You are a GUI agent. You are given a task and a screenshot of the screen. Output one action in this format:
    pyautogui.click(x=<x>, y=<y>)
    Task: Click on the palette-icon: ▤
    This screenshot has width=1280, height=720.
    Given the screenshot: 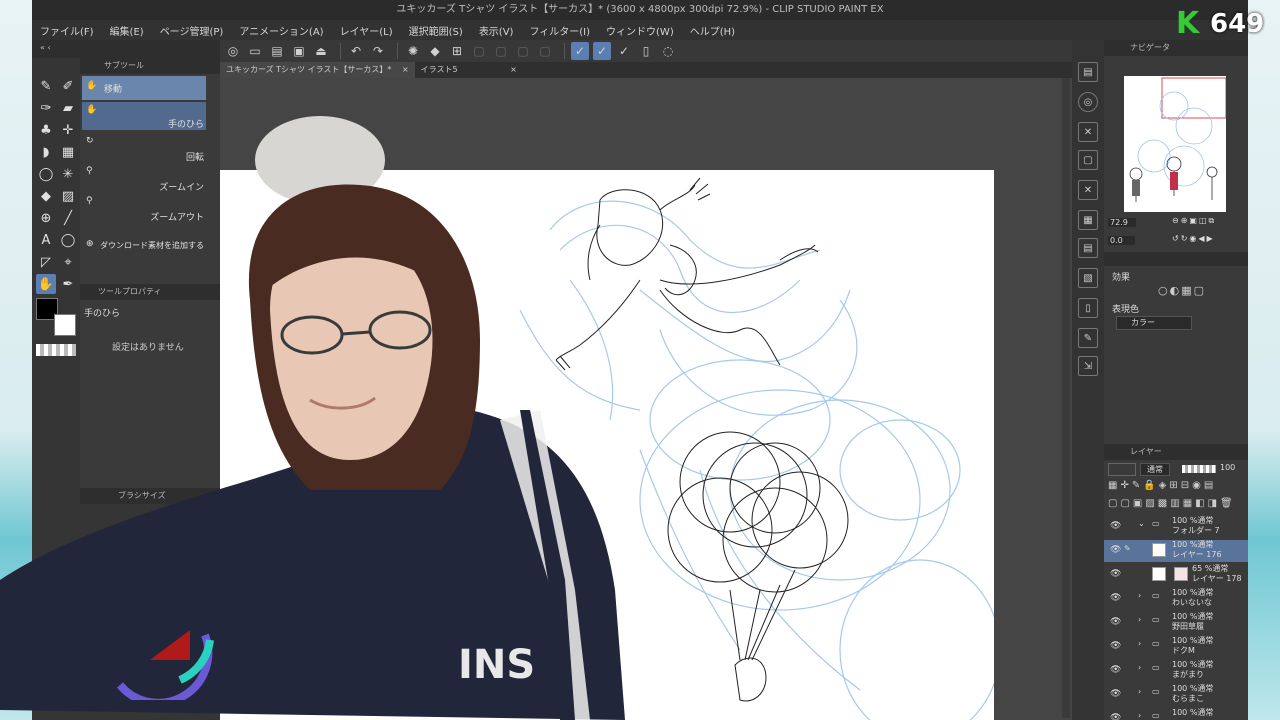 What is the action you would take?
    pyautogui.click(x=1088, y=72)
    